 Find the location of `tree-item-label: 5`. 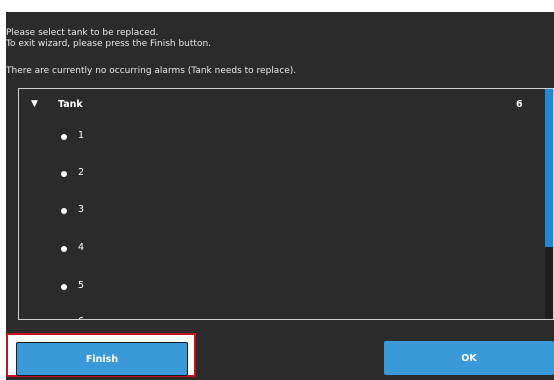

tree-item-label: 5 is located at coordinates (81, 285).